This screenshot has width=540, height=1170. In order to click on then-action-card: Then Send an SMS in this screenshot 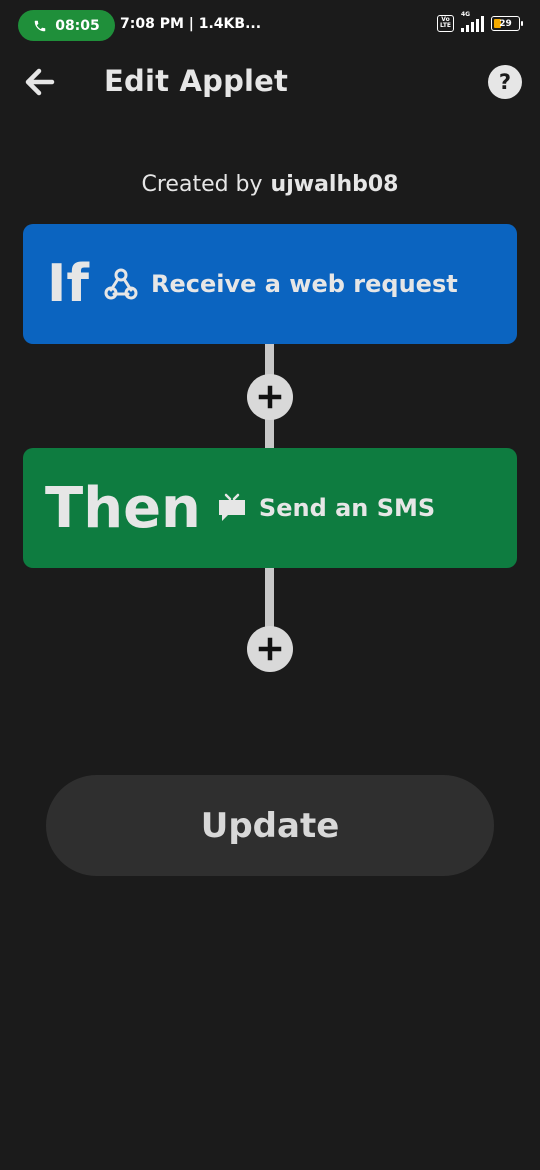, I will do `click(270, 508)`.